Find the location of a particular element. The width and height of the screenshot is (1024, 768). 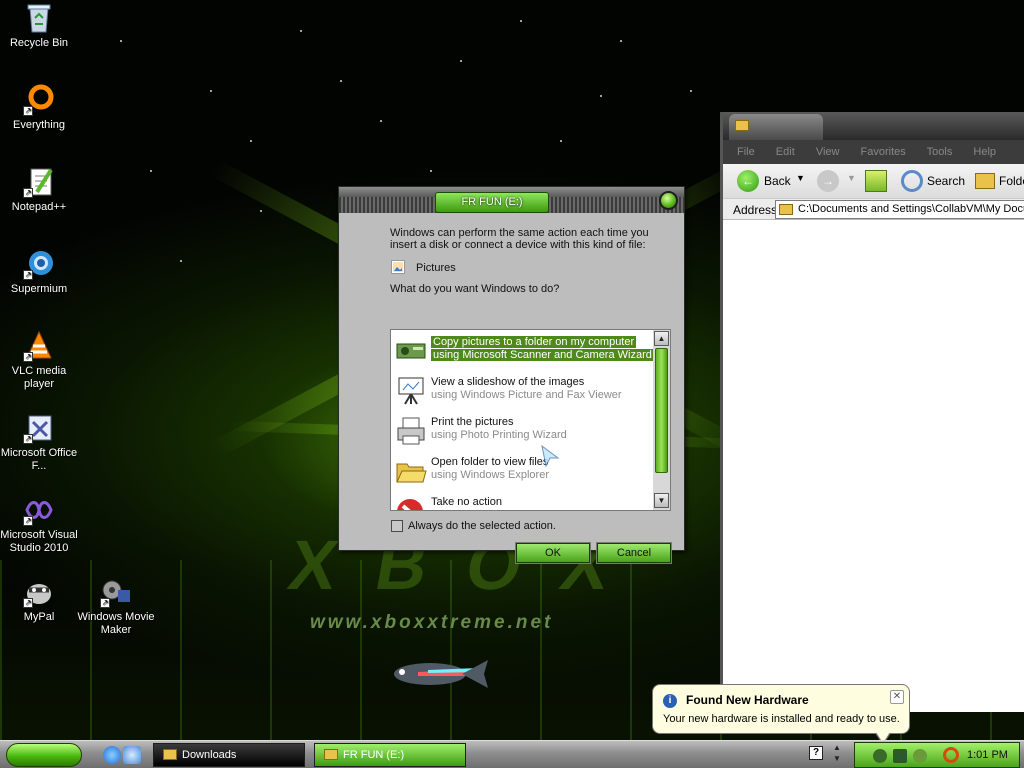

desktop-icon-label: MyPal is located at coordinates (39, 617).